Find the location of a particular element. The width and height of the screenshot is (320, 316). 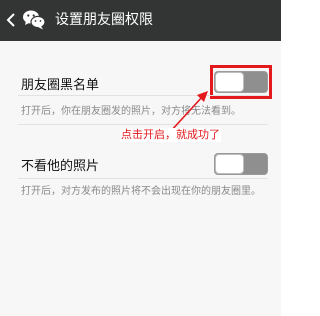

title-bar: 设置朋友圈权限 is located at coordinates (140, 20).